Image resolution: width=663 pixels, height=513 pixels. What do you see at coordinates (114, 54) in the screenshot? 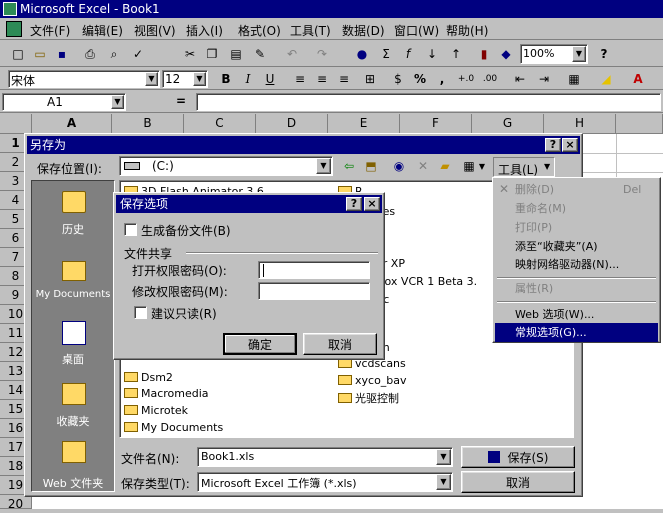
I see `preview-icon: ⌕` at bounding box center [114, 54].